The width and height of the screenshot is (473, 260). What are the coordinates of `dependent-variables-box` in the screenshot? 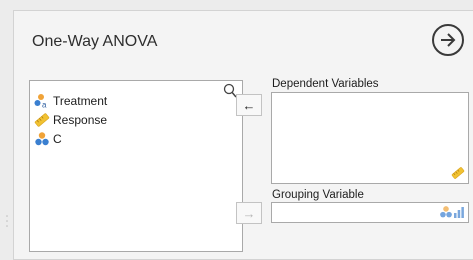 It's located at (370, 138).